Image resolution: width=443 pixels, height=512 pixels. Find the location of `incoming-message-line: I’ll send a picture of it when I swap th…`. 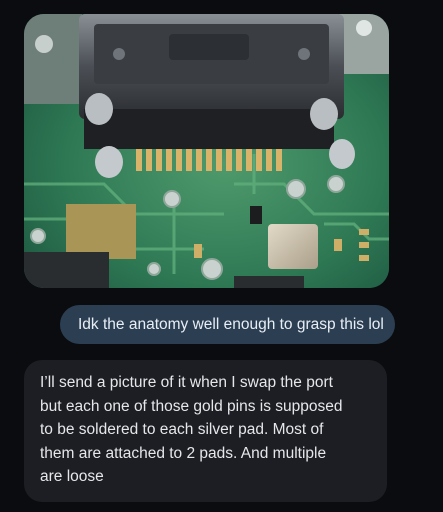

incoming-message-line: I’ll send a picture of it when I swap th… is located at coordinates (186, 382).